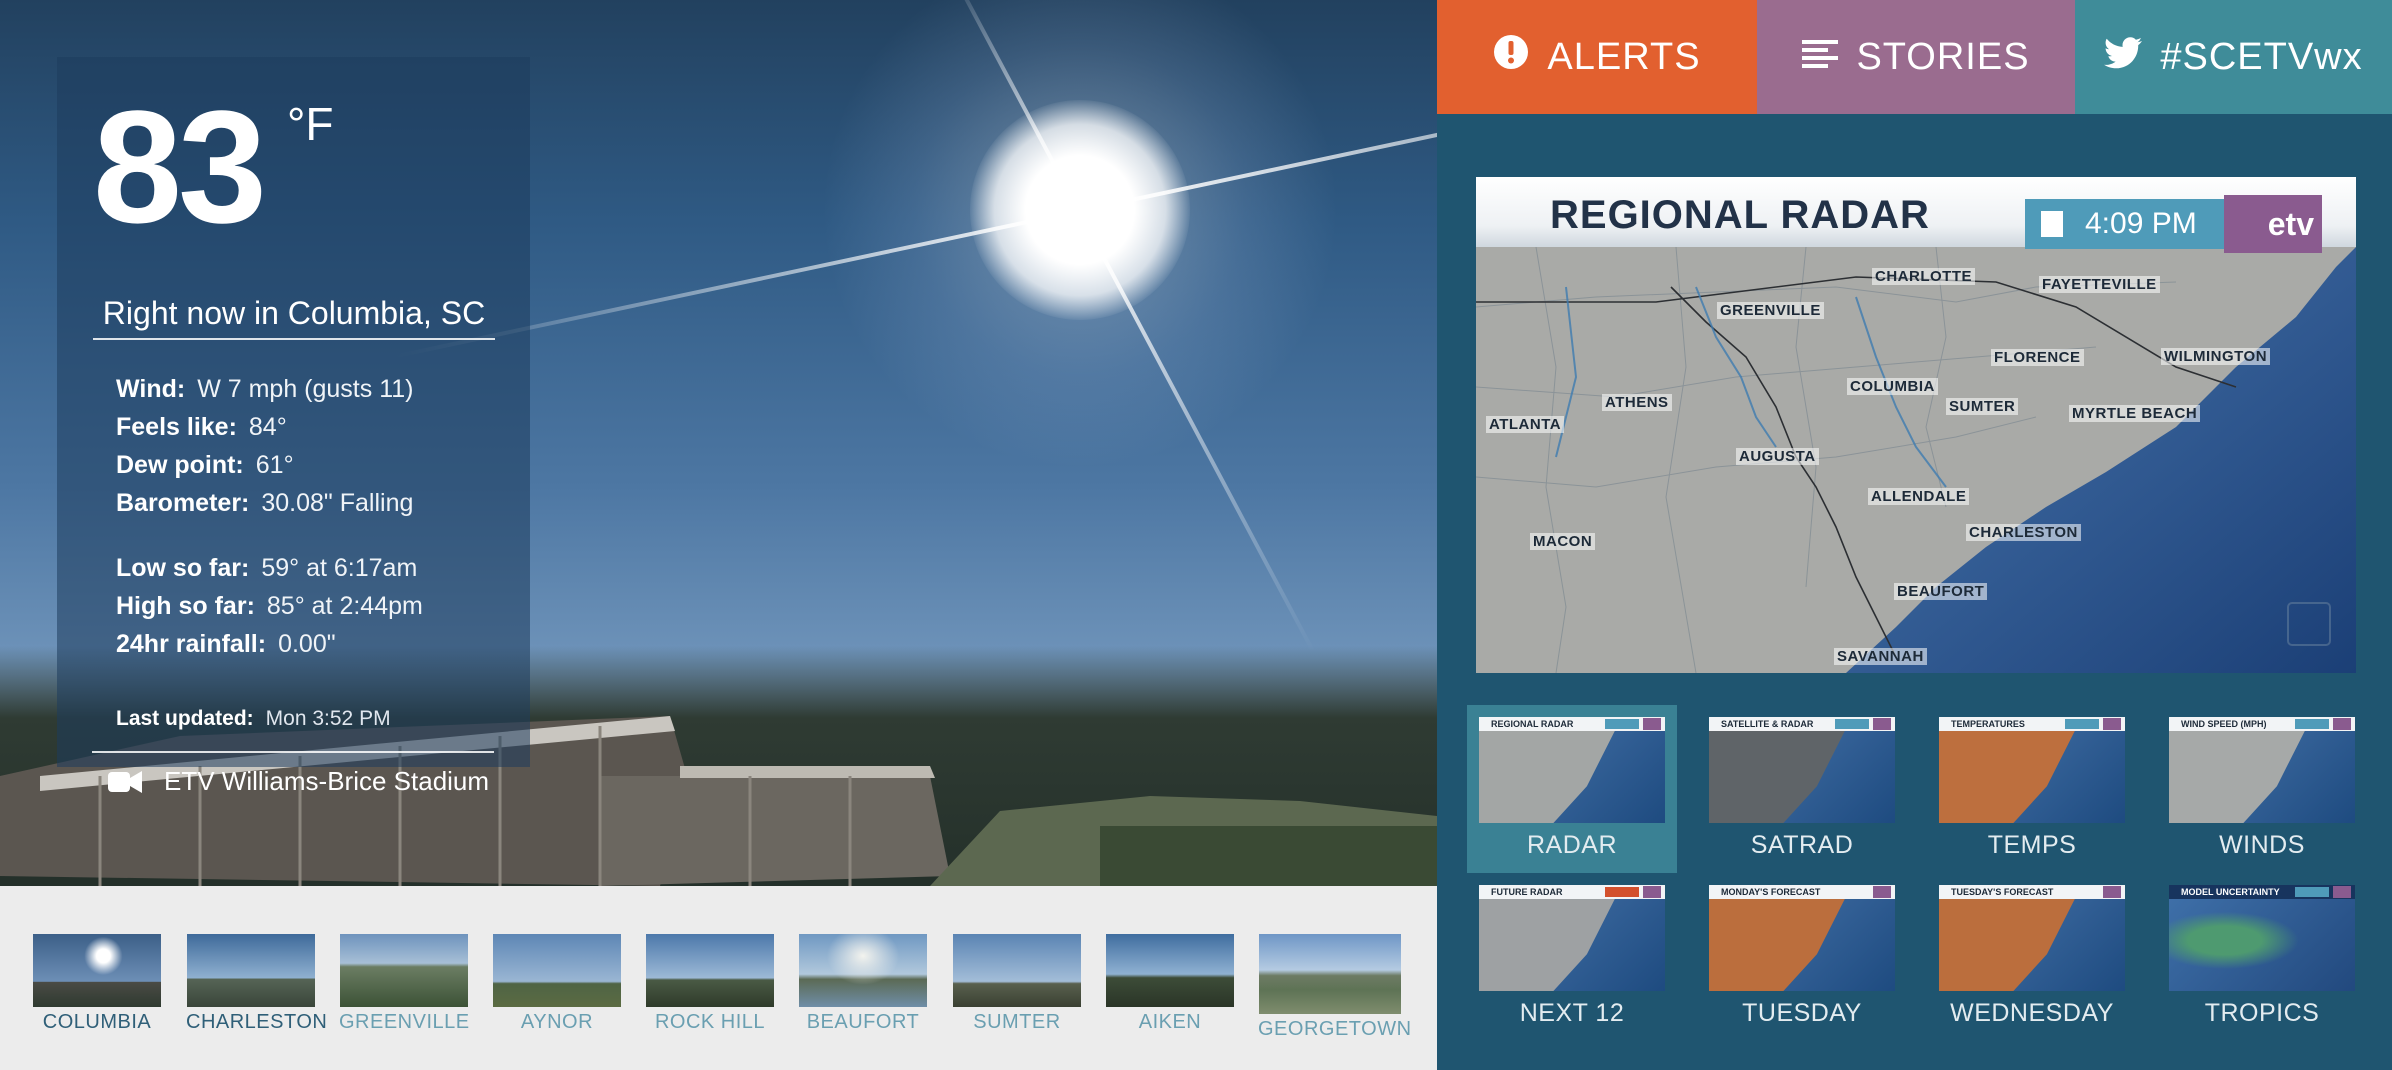 The height and width of the screenshot is (1070, 2392). Describe the element at coordinates (125, 782) in the screenshot. I see `video-camera-icon` at that location.